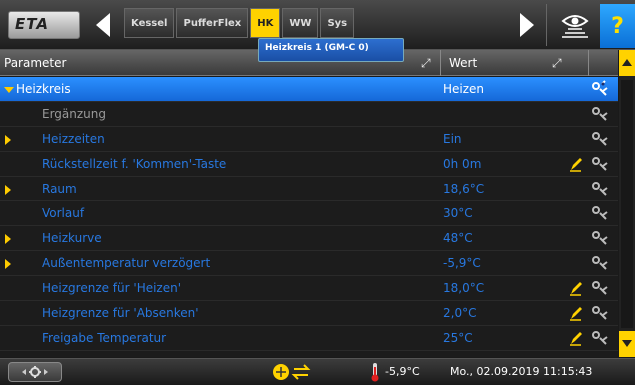  I want to click on parameter-value: Ein, so click(452, 138).